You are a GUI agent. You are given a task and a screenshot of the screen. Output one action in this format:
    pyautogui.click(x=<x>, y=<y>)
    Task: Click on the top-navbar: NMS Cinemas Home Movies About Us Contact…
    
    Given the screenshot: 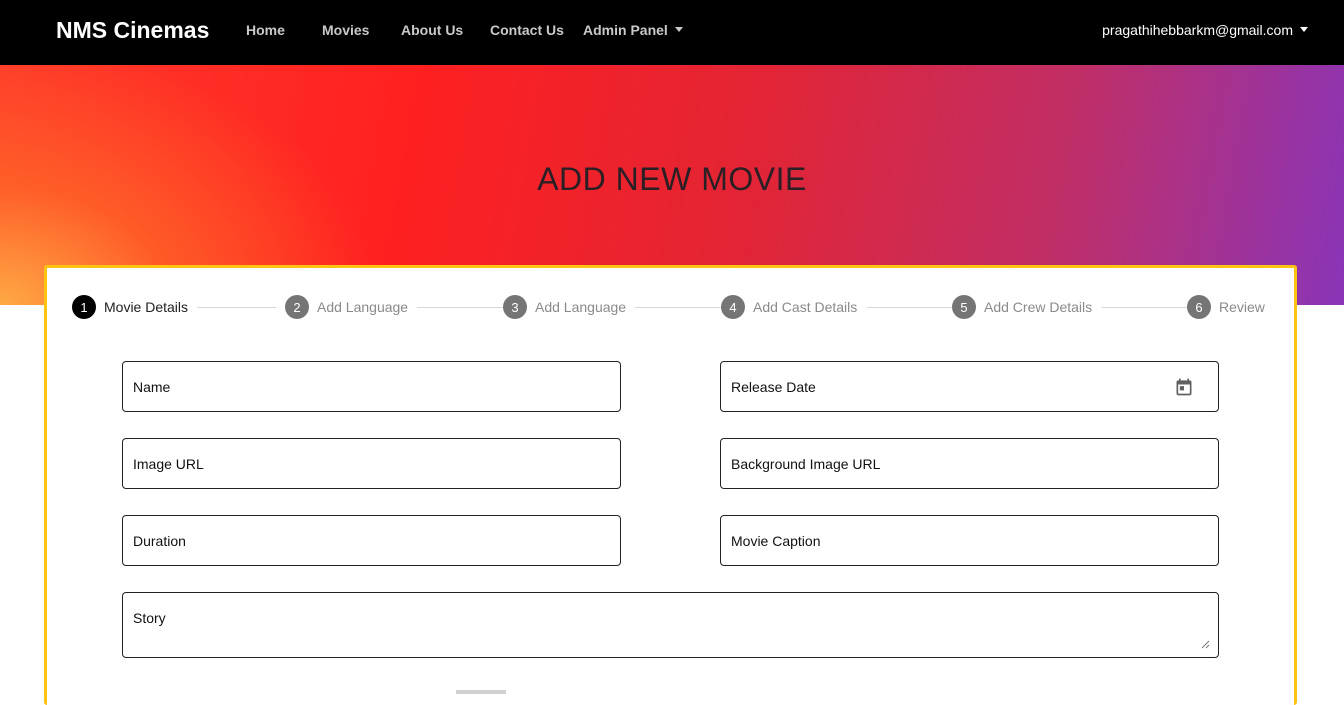 What is the action you would take?
    pyautogui.click(x=672, y=32)
    